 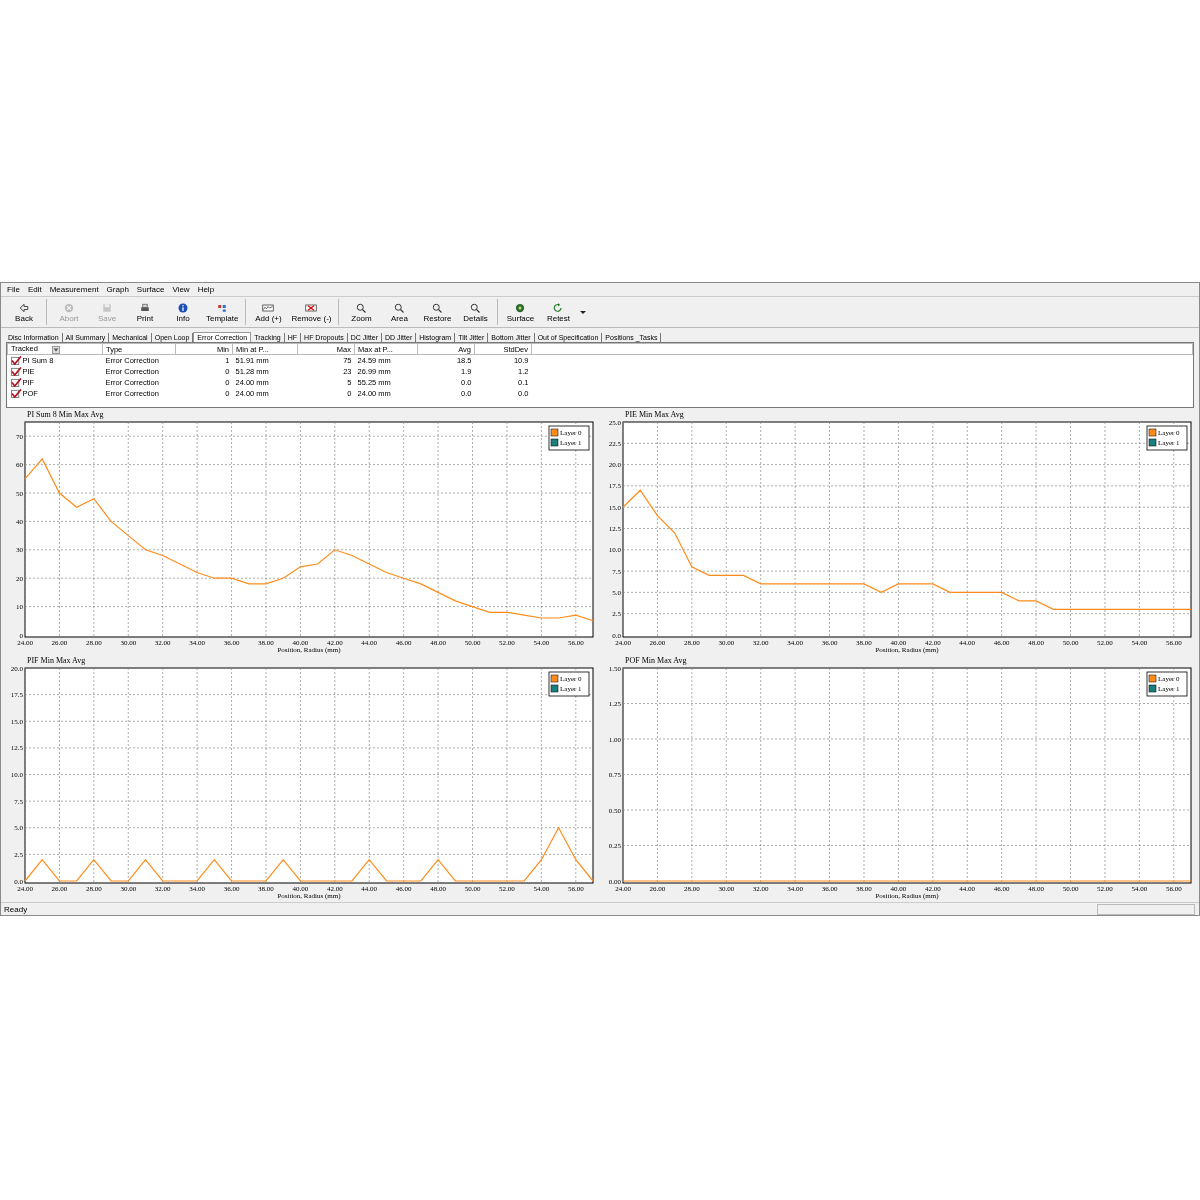 I want to click on refresh-icon, so click(x=558, y=307).